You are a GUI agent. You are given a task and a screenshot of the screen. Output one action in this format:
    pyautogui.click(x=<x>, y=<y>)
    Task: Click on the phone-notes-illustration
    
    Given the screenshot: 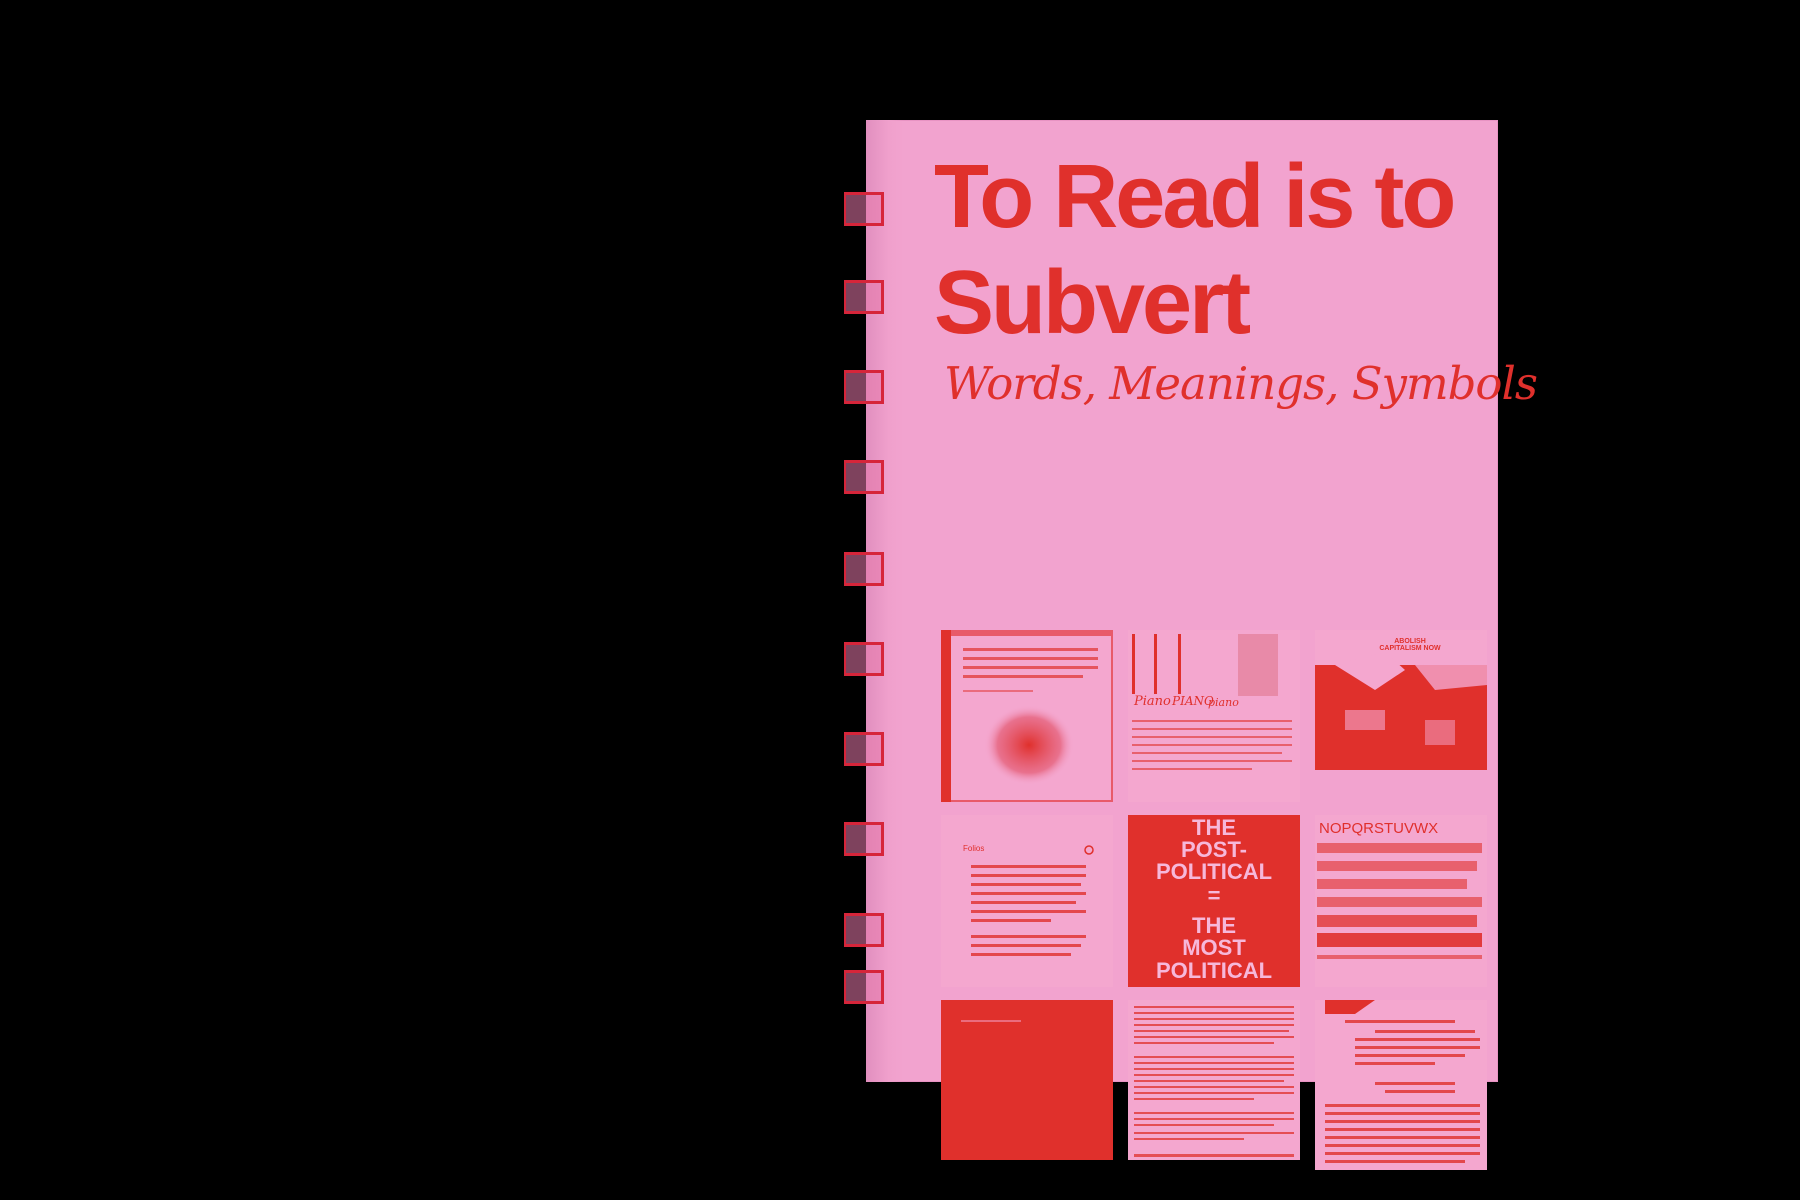 What is the action you would take?
    pyautogui.click(x=1027, y=901)
    